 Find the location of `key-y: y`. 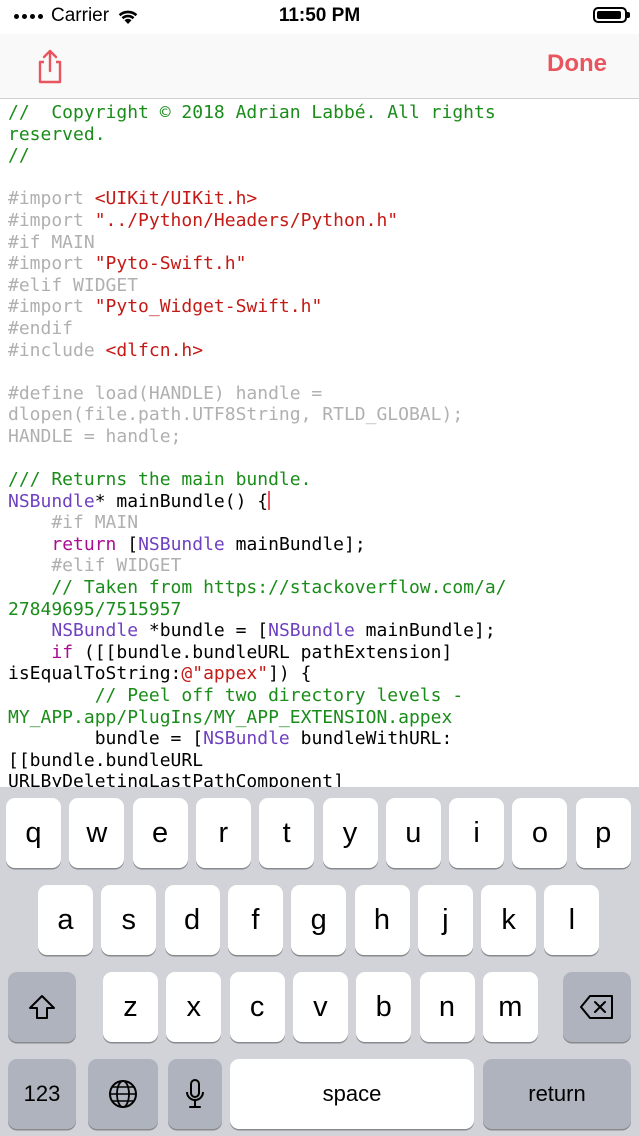

key-y: y is located at coordinates (350, 833).